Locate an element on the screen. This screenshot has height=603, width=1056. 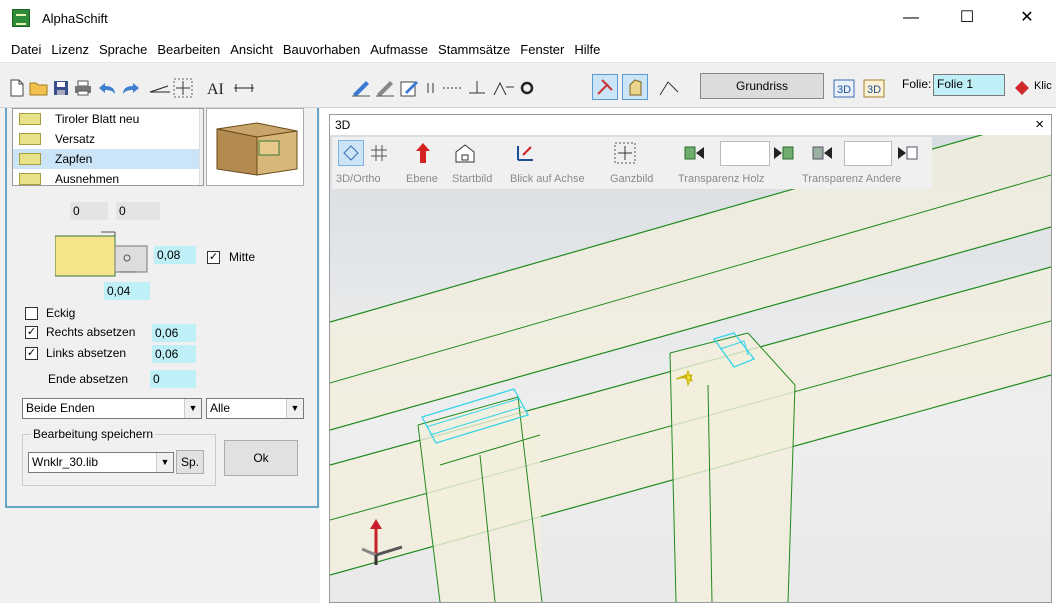
measure-icon is located at coordinates (243, 88).